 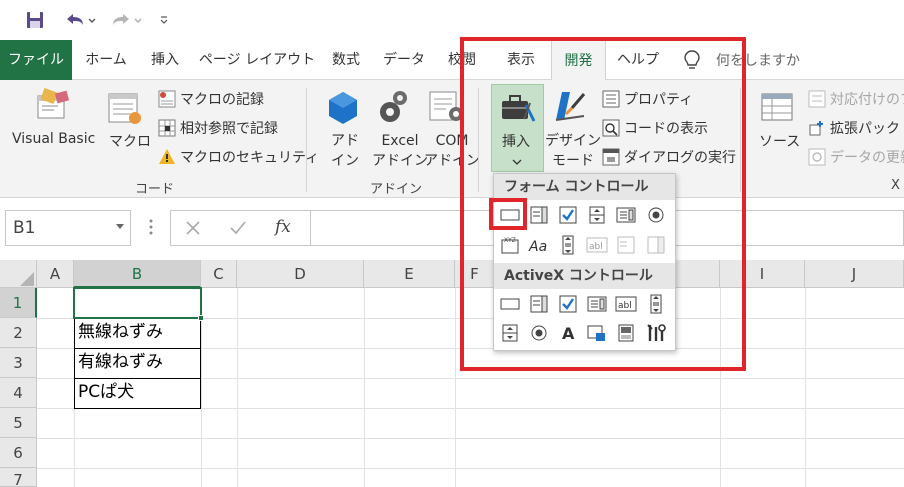 I want to click on row-header-4: 4, so click(x=18, y=393).